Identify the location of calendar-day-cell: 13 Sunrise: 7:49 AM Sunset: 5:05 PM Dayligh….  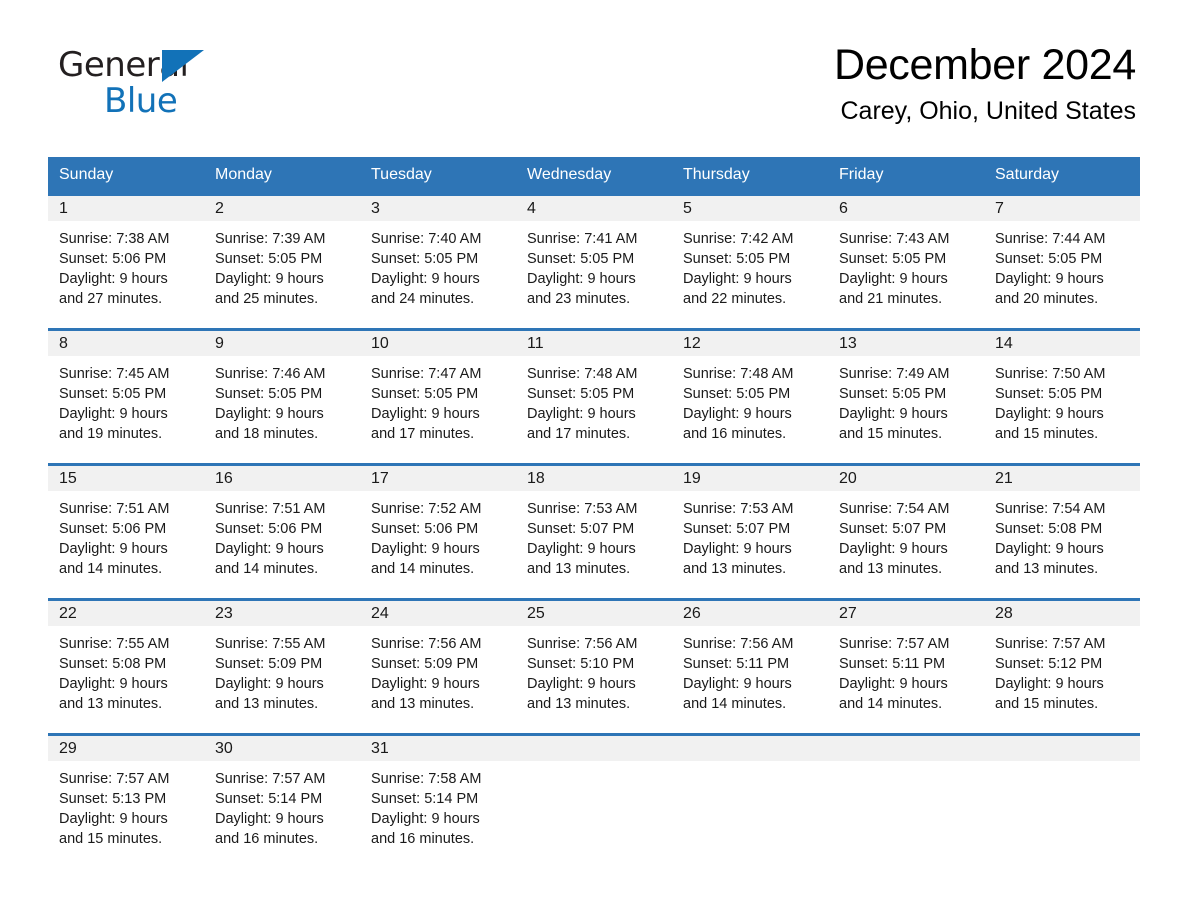
(906, 396).